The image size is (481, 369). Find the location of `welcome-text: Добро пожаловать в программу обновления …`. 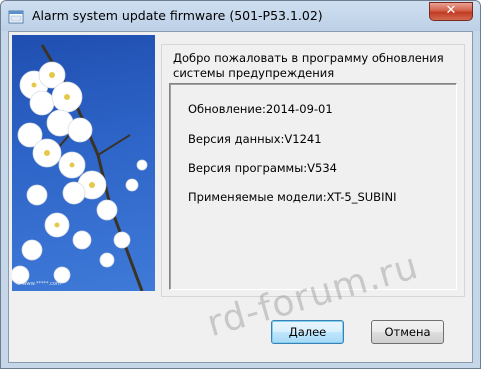

welcome-text: Добро пожаловать в программу обновления … is located at coordinates (308, 65).